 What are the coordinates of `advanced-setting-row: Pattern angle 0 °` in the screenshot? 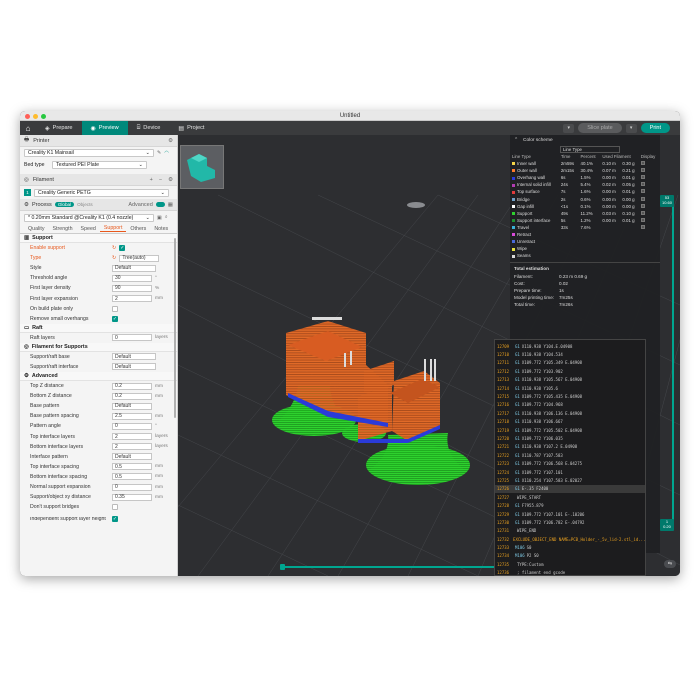 It's located at (93, 426).